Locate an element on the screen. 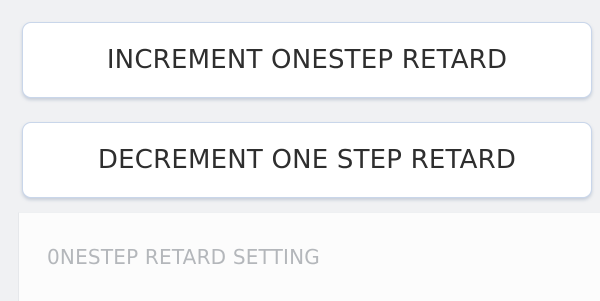  increment-button-label: INCREMENT ONESTEP RETARD is located at coordinates (307, 60).